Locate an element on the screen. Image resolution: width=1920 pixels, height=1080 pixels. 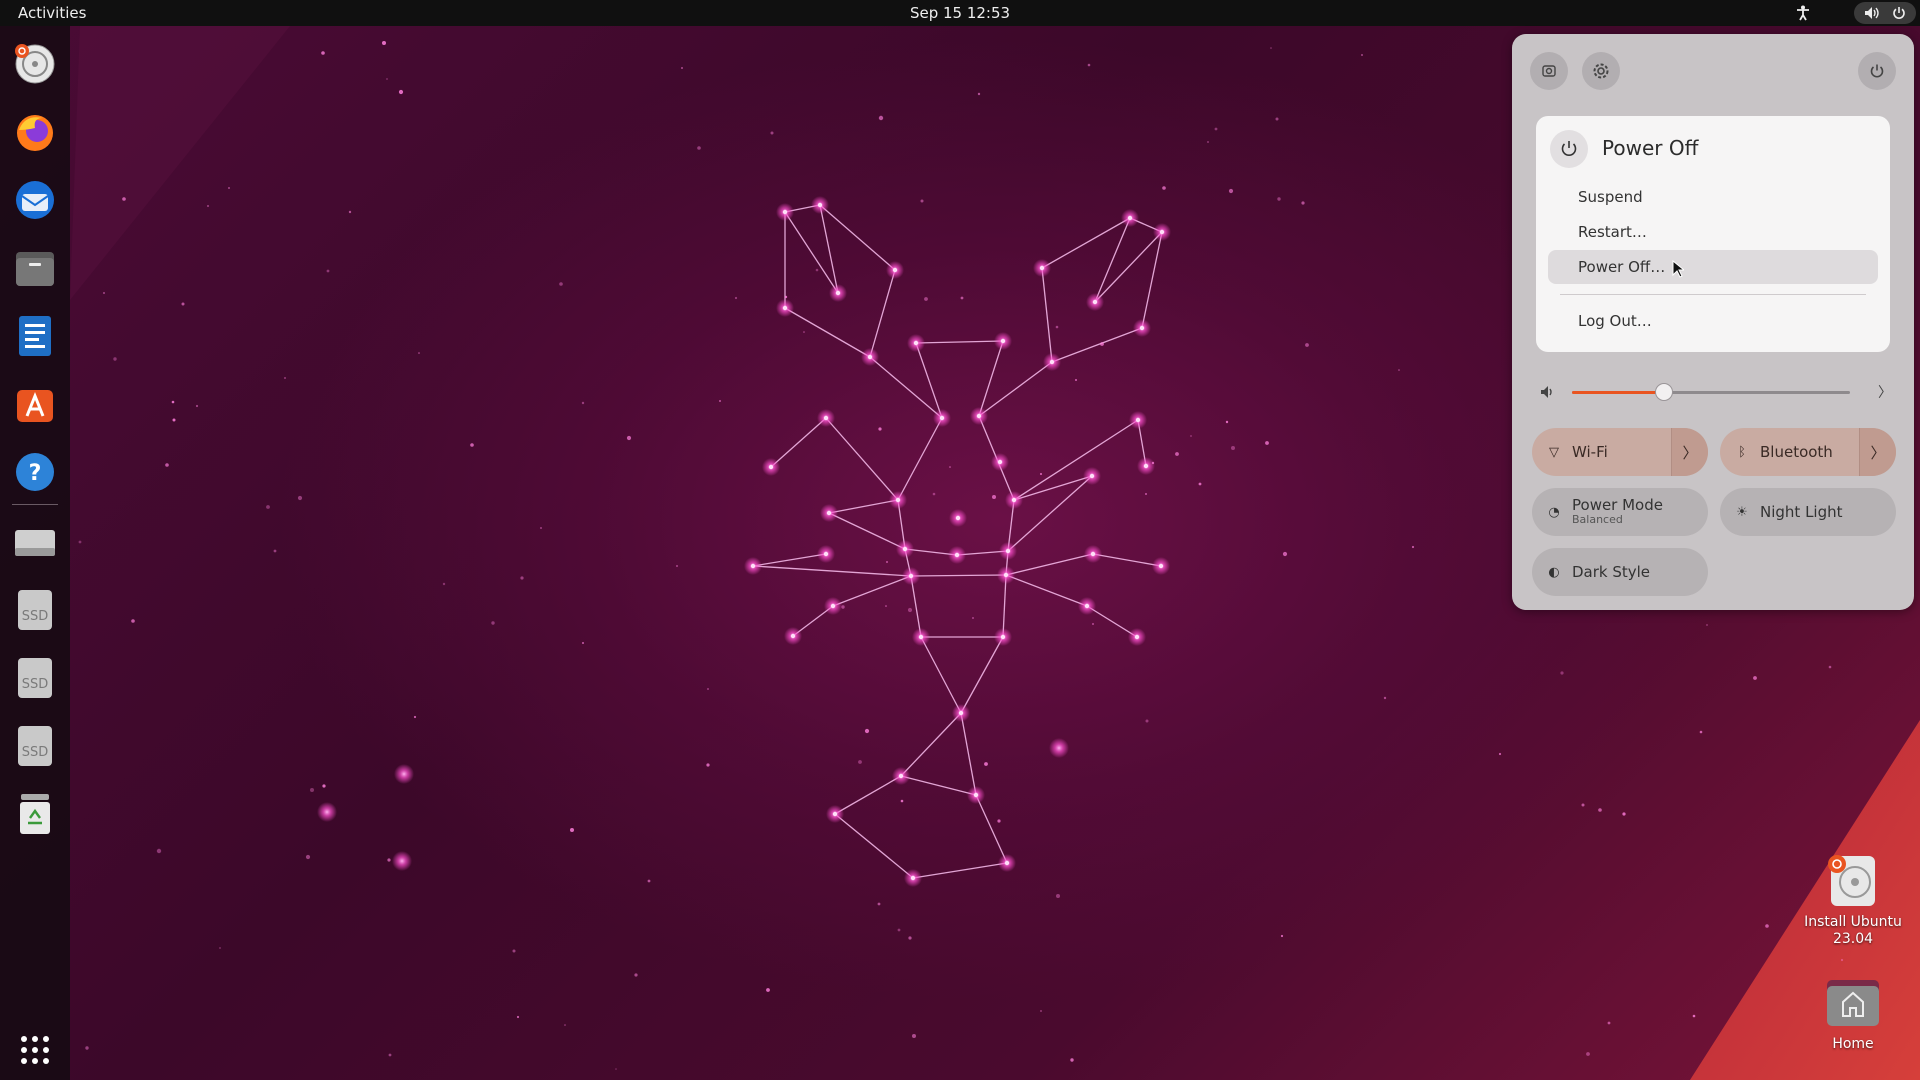
dock: ? SSD SSD SSD is located at coordinates (35, 553).